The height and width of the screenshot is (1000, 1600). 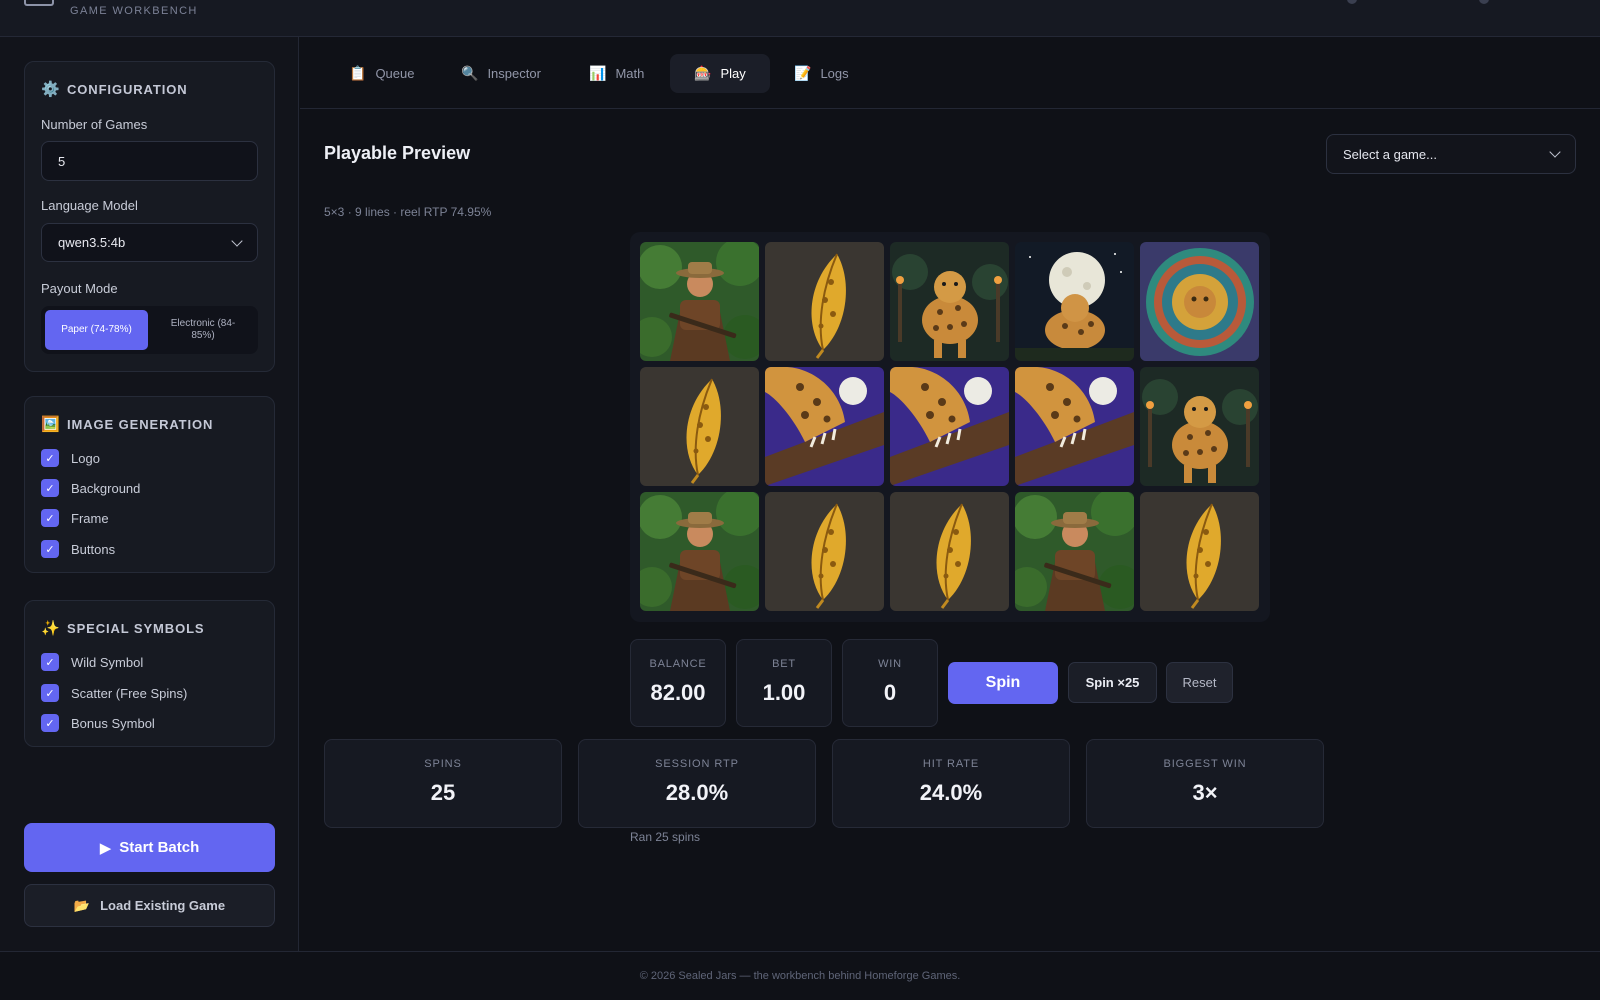 I want to click on biggest-win-stat: BIGGEST WIN 3×, so click(x=1205, y=783).